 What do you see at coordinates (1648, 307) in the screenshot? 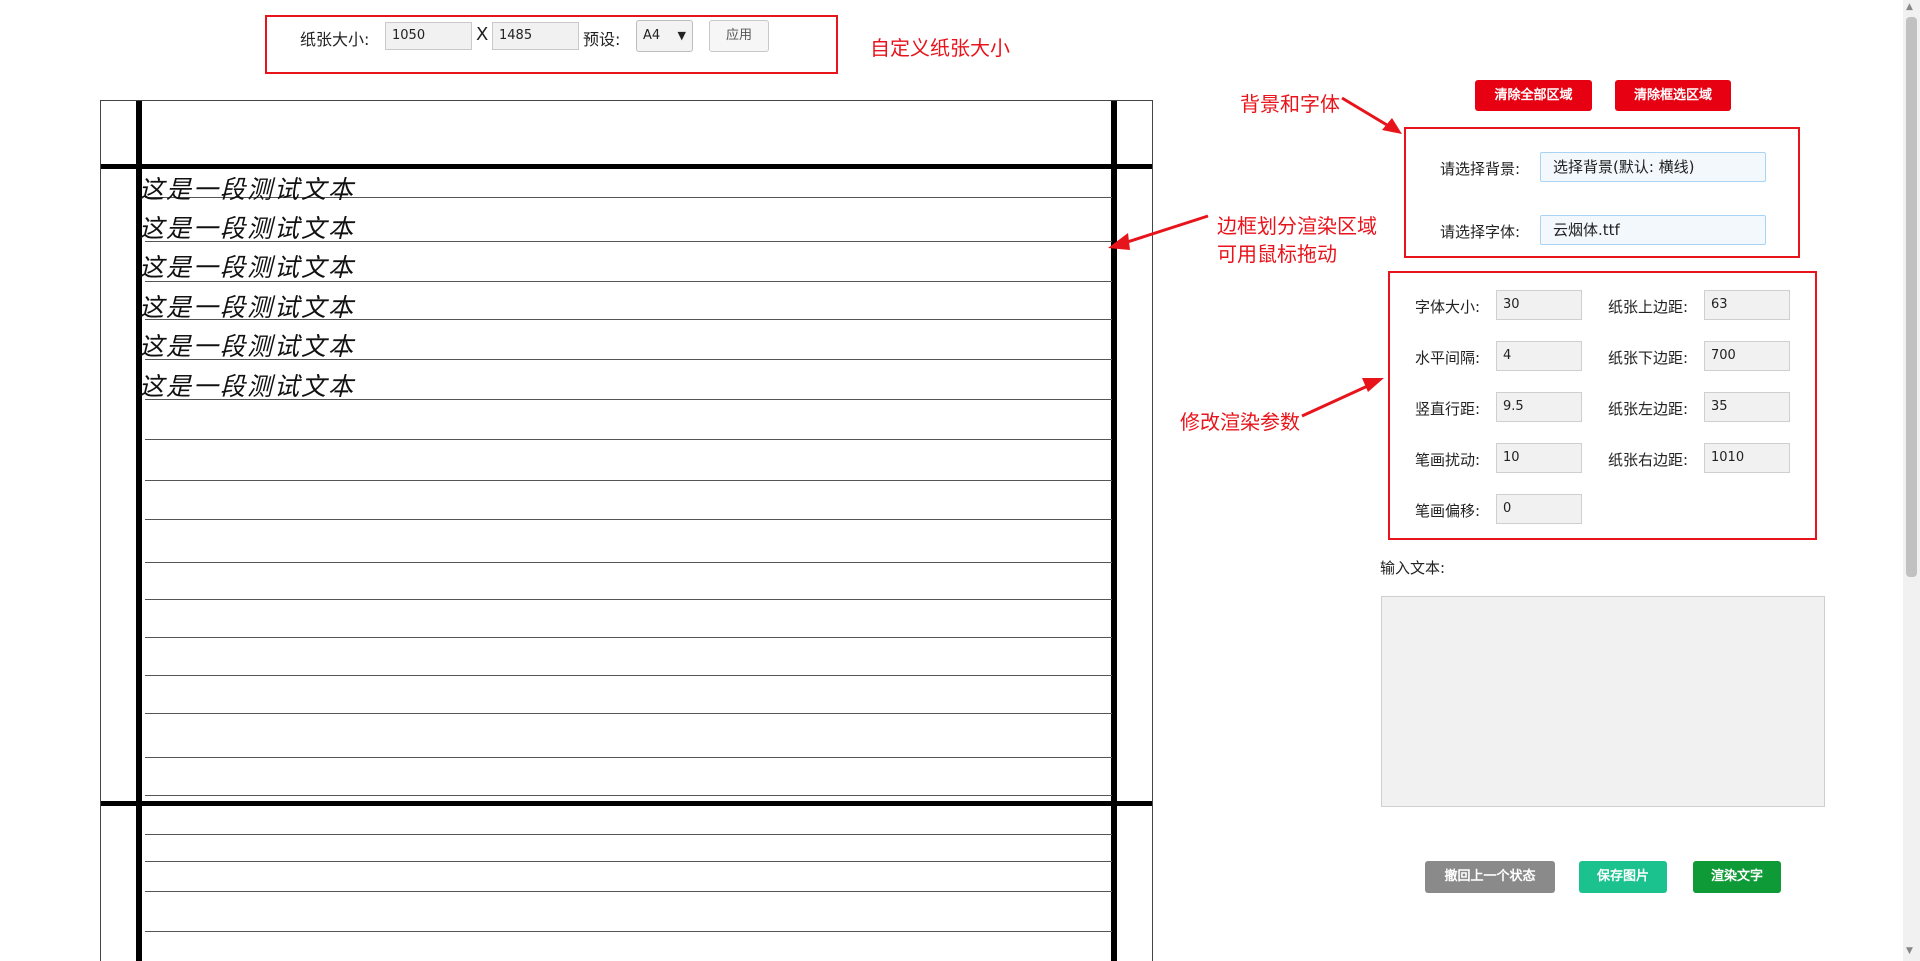
I see `top-margin-label: 纸张上边距:` at bounding box center [1648, 307].